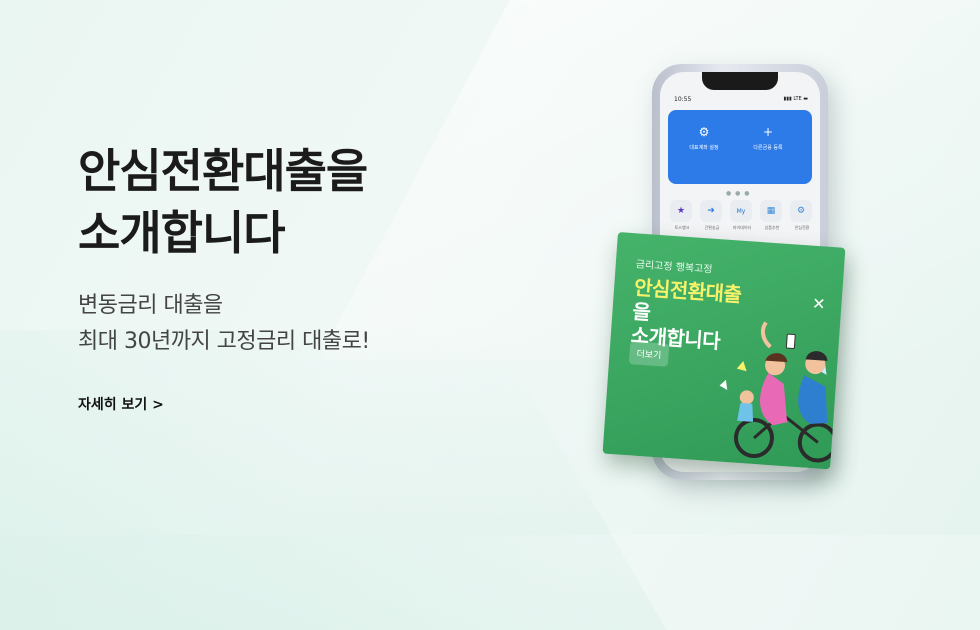 This screenshot has height=630, width=980. I want to click on arrow-icon: ➜, so click(711, 211).